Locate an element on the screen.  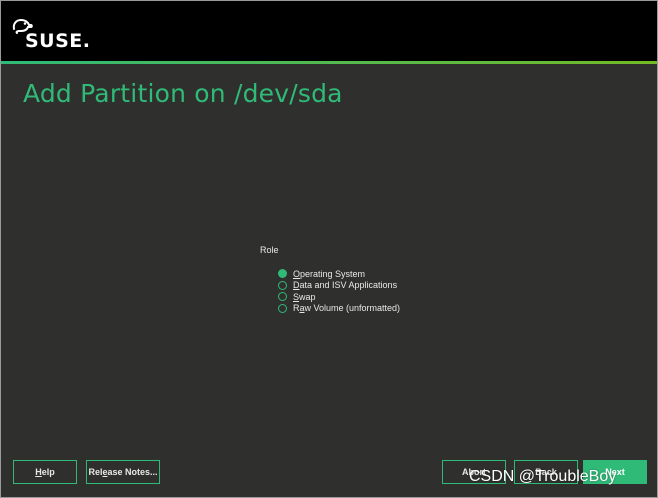
radio-data-isv-applications: Data and ISV Applications is located at coordinates (330, 286).